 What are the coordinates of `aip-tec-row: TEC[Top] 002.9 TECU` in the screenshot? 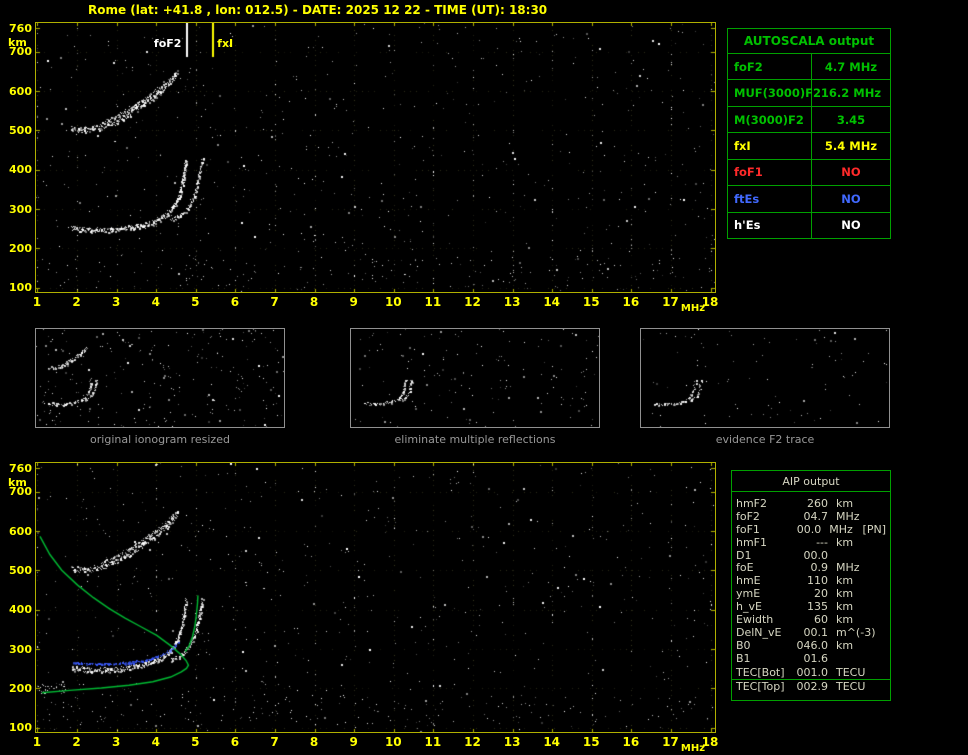 It's located at (811, 687).